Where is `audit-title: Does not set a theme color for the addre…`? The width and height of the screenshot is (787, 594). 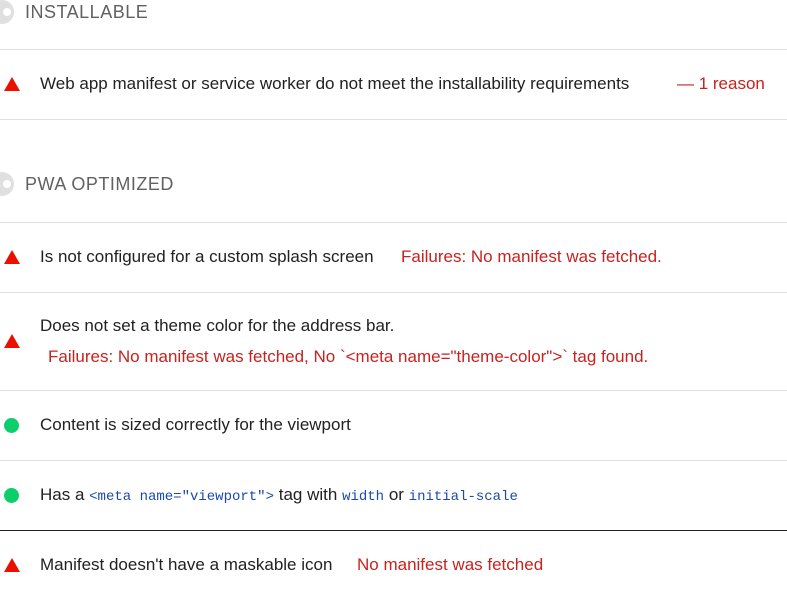
audit-title: Does not set a theme color for the addre… is located at coordinates (217, 325).